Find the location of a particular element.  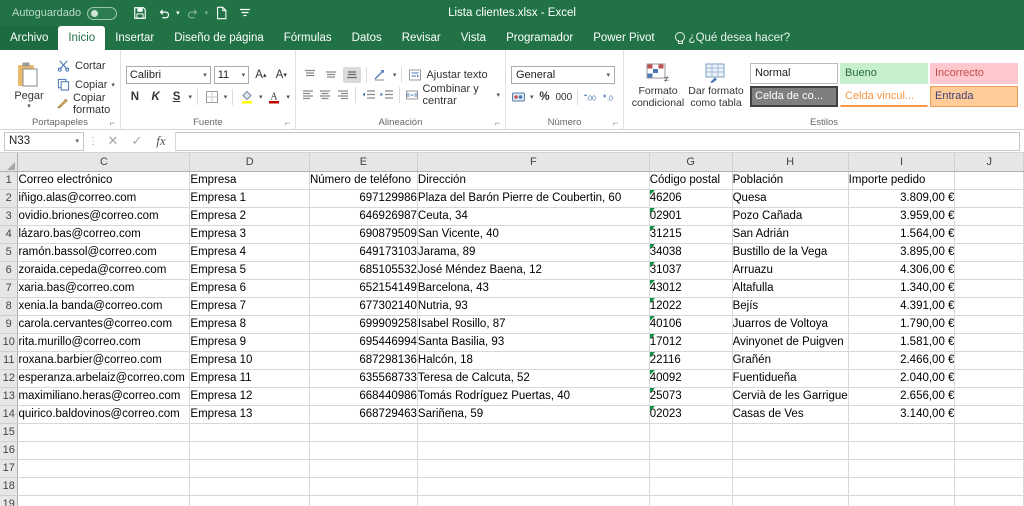

borders-icon is located at coordinates (212, 96).